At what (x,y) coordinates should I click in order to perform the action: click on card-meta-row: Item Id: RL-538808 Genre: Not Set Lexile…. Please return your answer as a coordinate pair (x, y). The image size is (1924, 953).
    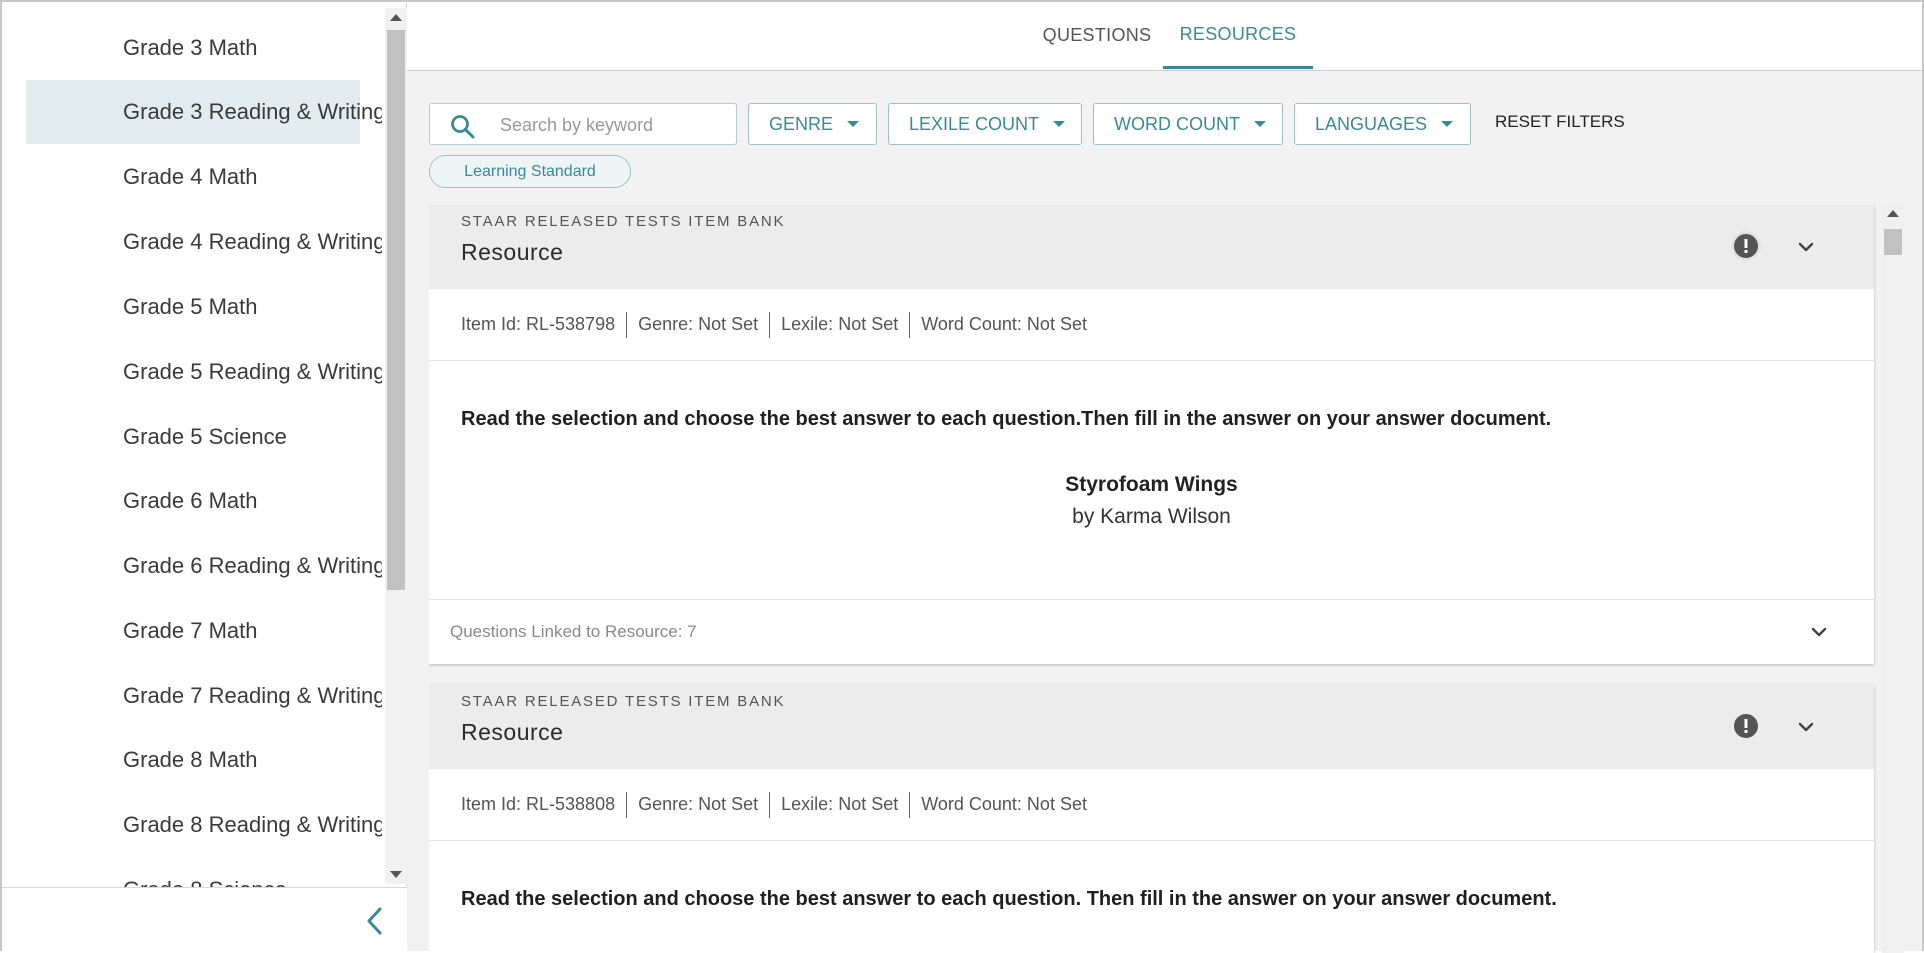
    Looking at the image, I should click on (1151, 805).